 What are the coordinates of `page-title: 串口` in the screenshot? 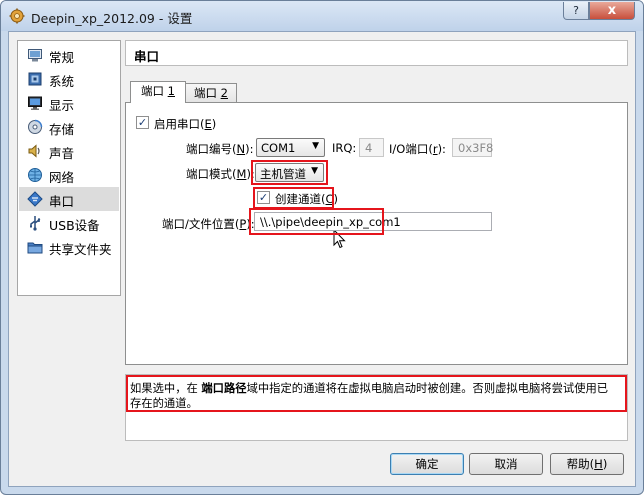 It's located at (147, 56).